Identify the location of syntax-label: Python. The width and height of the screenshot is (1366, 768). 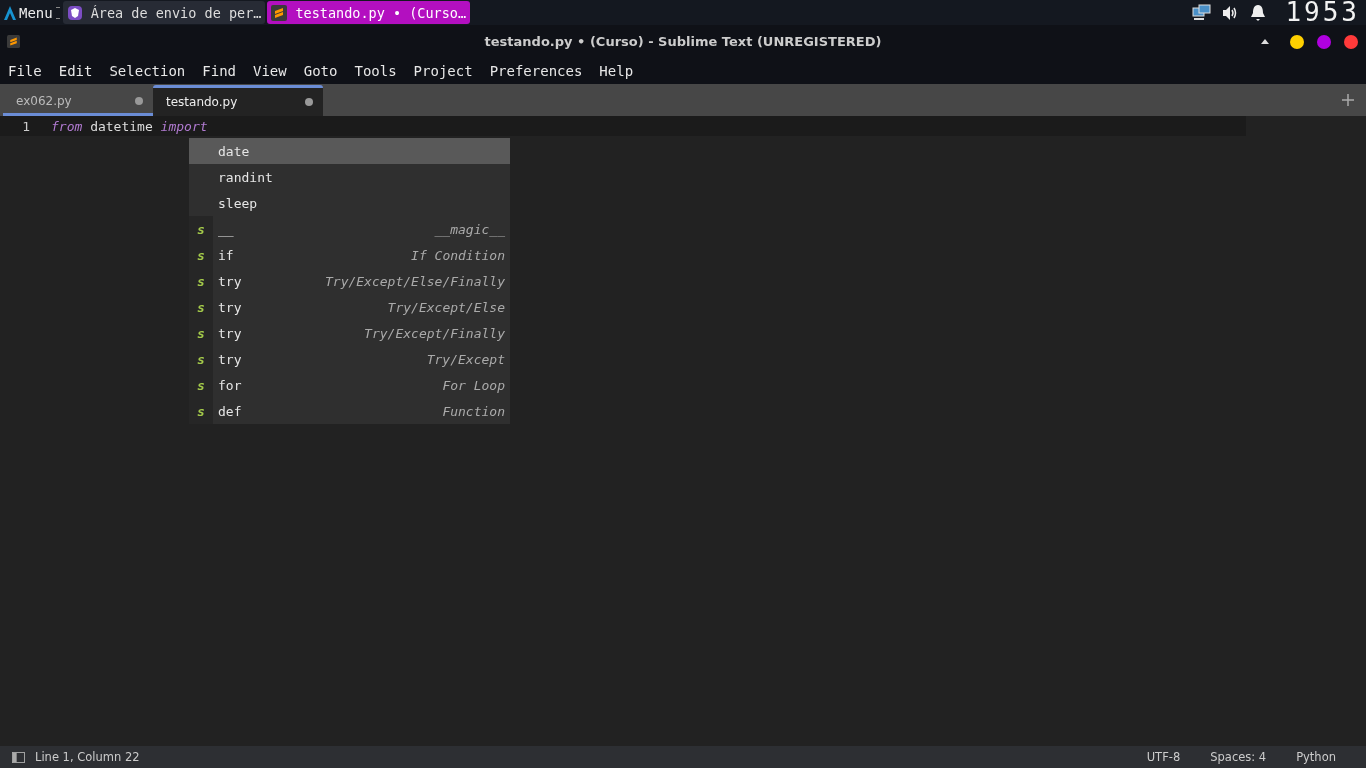
(1316, 757).